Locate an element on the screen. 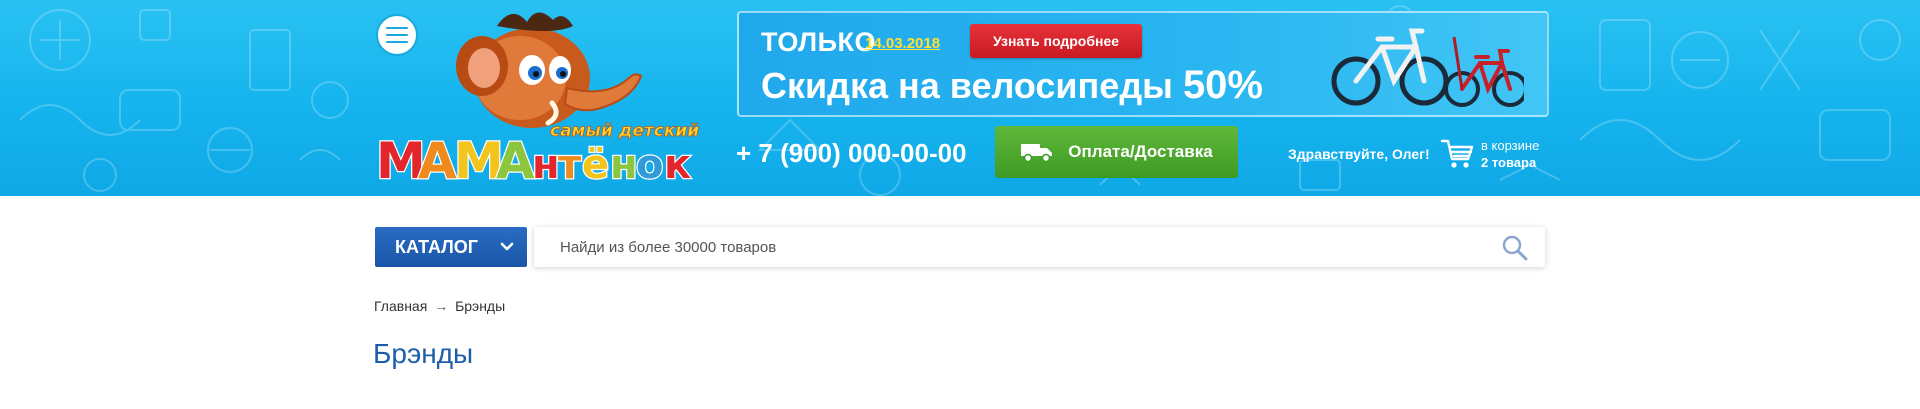 The image size is (1920, 409). promo-headline: Скидка на велосипеды 50% is located at coordinates (1012, 85).